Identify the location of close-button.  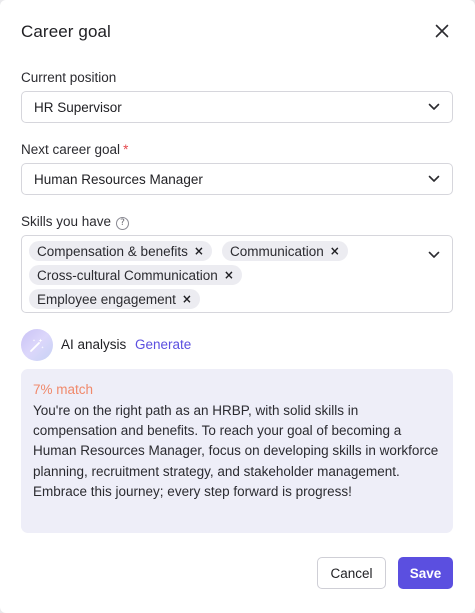
(442, 33).